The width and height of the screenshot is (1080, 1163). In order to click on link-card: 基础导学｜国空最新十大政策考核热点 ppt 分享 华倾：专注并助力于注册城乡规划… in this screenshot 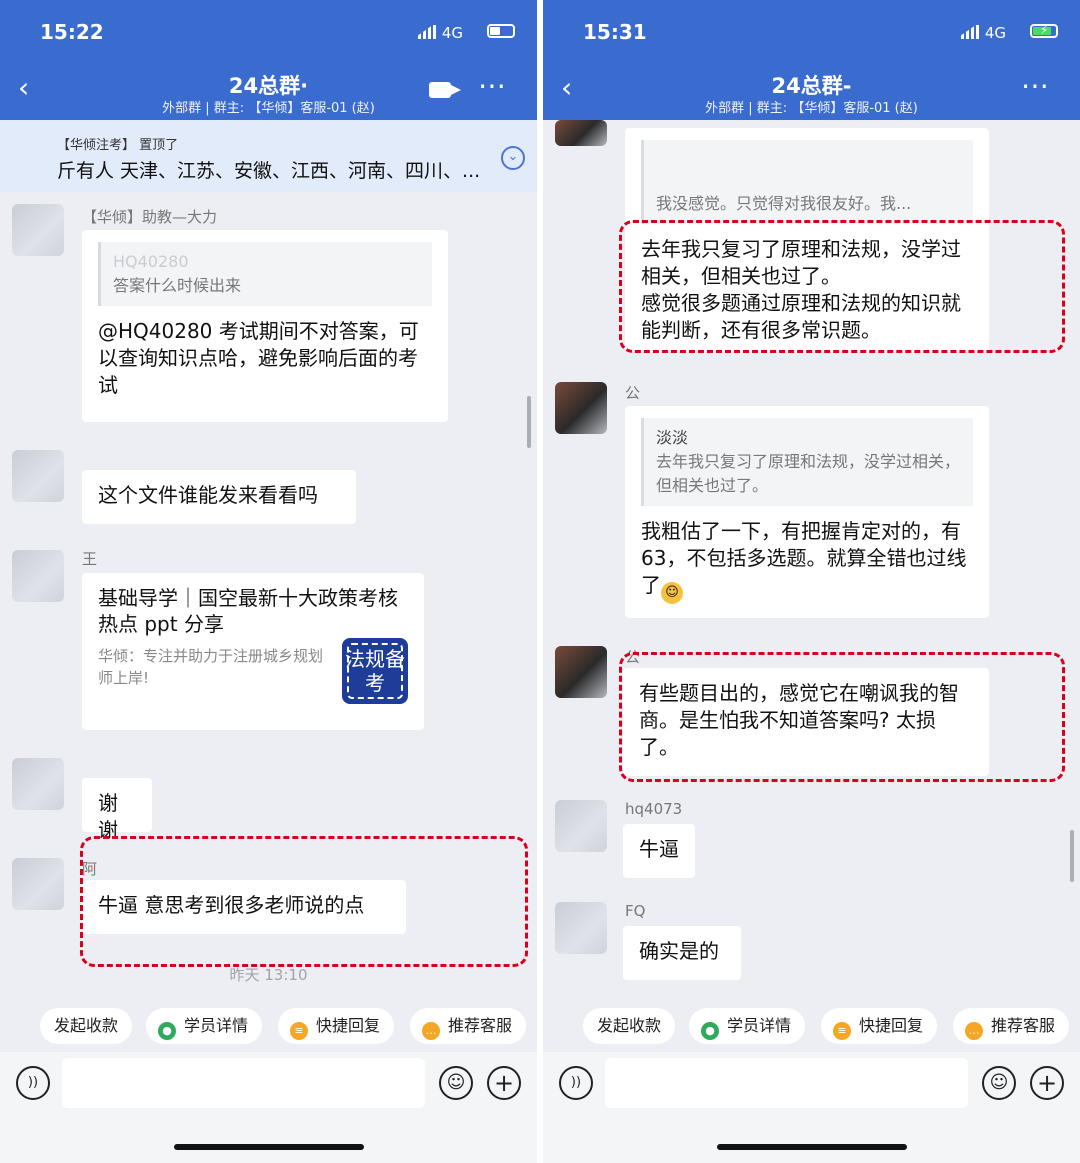, I will do `click(253, 651)`.